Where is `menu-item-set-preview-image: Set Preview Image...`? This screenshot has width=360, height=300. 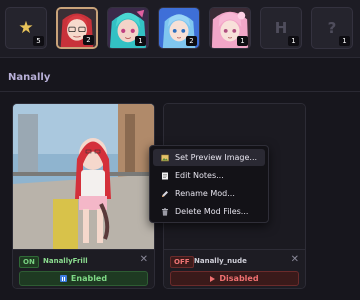 menu-item-set-preview-image: Set Preview Image... is located at coordinates (209, 157).